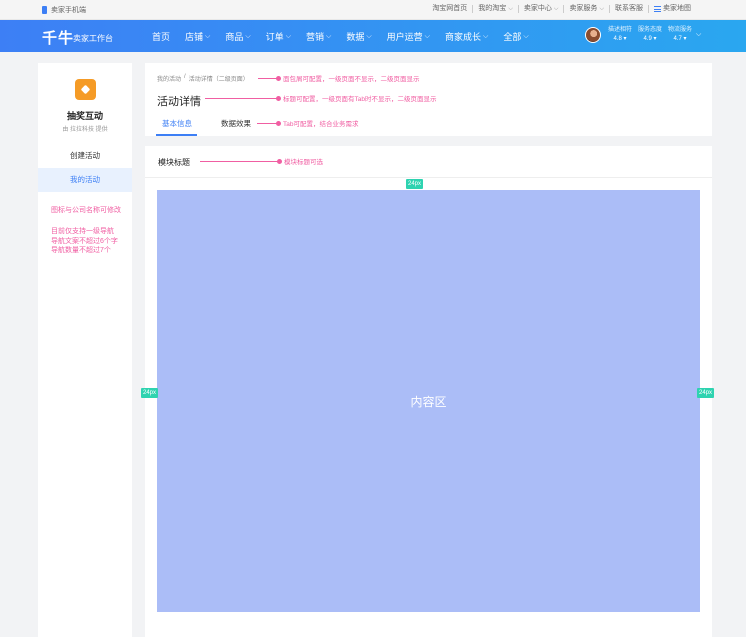  What do you see at coordinates (415, 184) in the screenshot?
I see `spacing-tag-top: 24px` at bounding box center [415, 184].